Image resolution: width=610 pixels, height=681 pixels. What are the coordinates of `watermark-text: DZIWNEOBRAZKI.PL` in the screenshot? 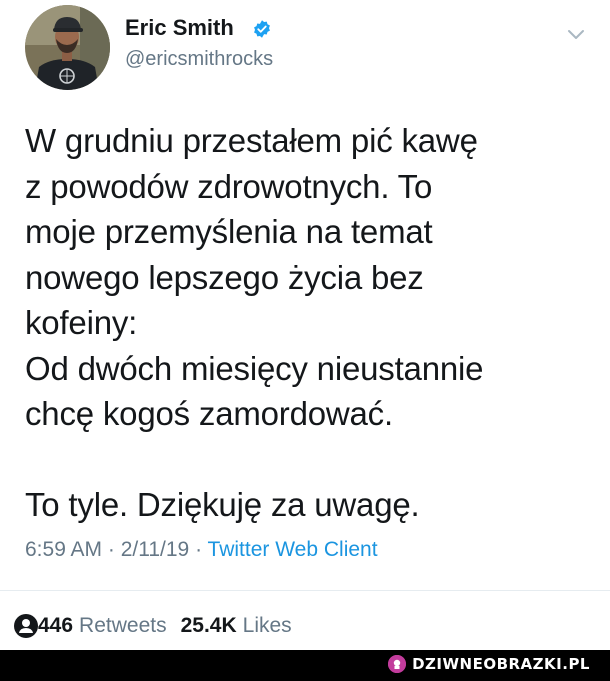 It's located at (501, 664).